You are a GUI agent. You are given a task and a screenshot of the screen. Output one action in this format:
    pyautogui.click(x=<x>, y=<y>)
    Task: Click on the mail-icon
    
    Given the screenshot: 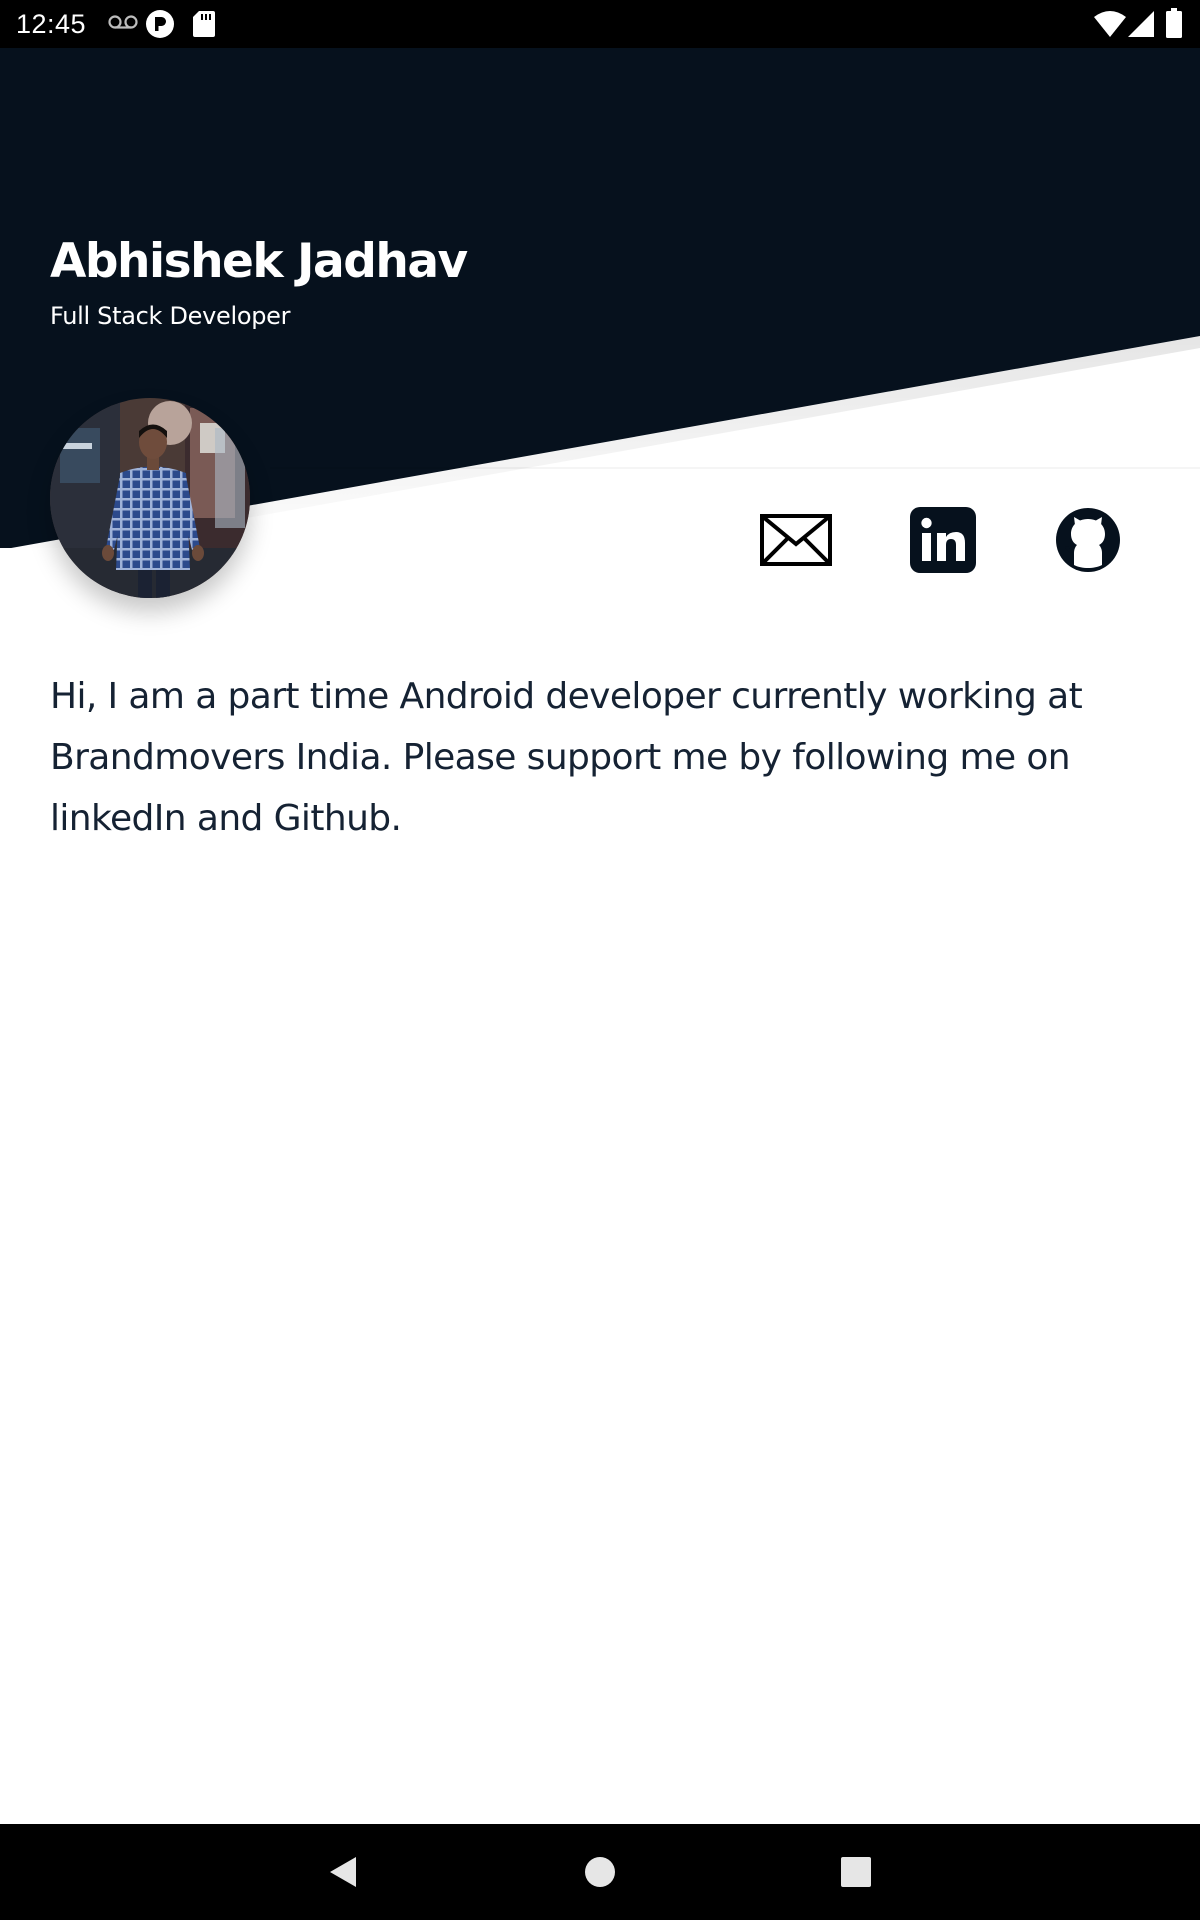 What is the action you would take?
    pyautogui.click(x=796, y=540)
    